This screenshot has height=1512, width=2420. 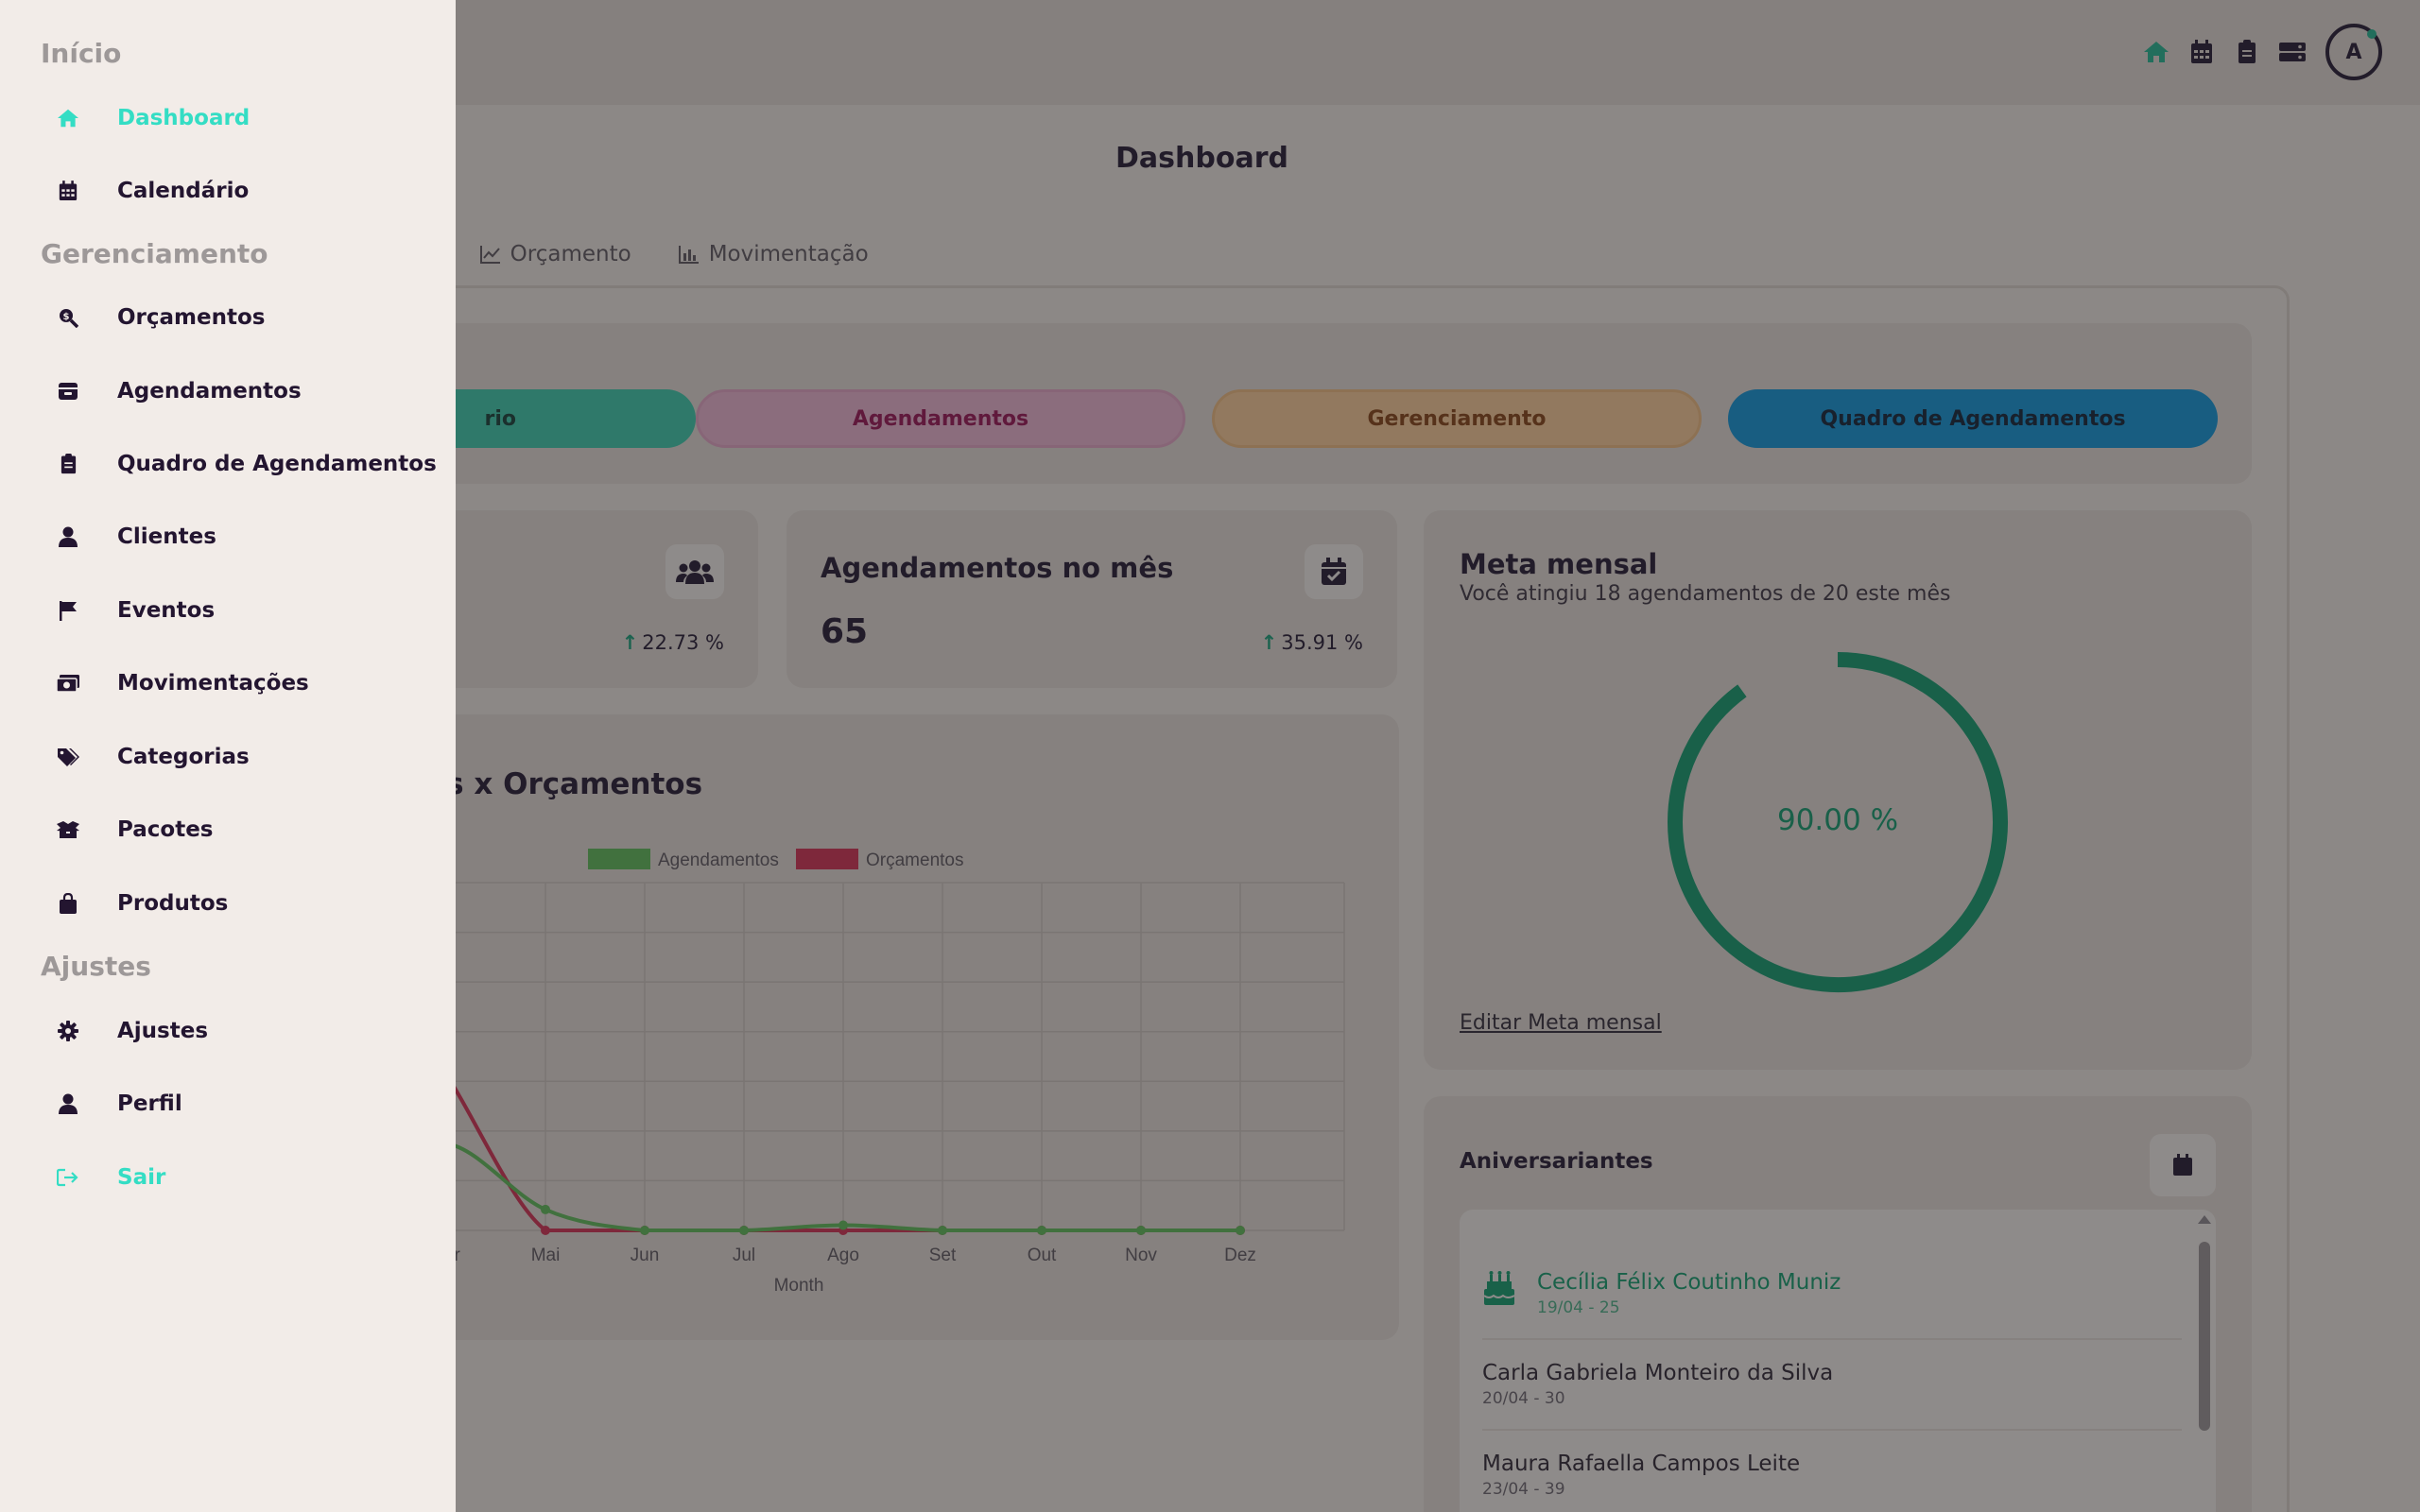 What do you see at coordinates (249, 1177) in the screenshot?
I see `sidebar-item-sair: Sair` at bounding box center [249, 1177].